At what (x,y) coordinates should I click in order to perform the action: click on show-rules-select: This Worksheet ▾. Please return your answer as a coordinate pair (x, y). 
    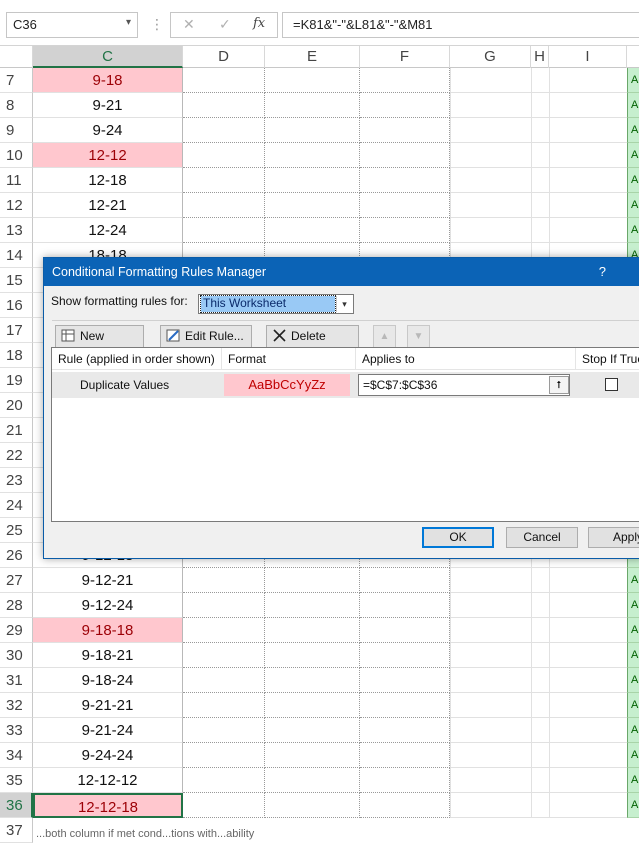
    Looking at the image, I should click on (276, 304).